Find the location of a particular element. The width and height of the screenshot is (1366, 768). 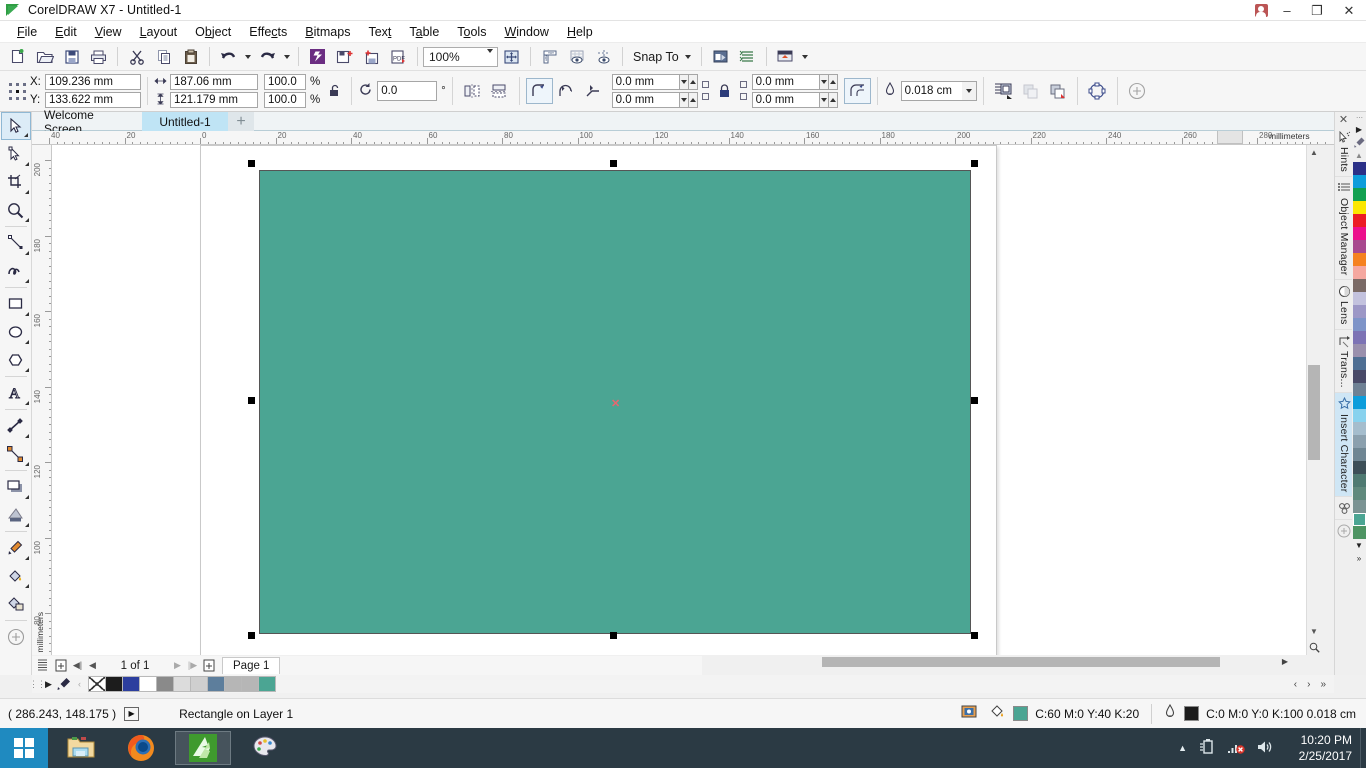

minimize-button: – is located at coordinates (1287, 10).